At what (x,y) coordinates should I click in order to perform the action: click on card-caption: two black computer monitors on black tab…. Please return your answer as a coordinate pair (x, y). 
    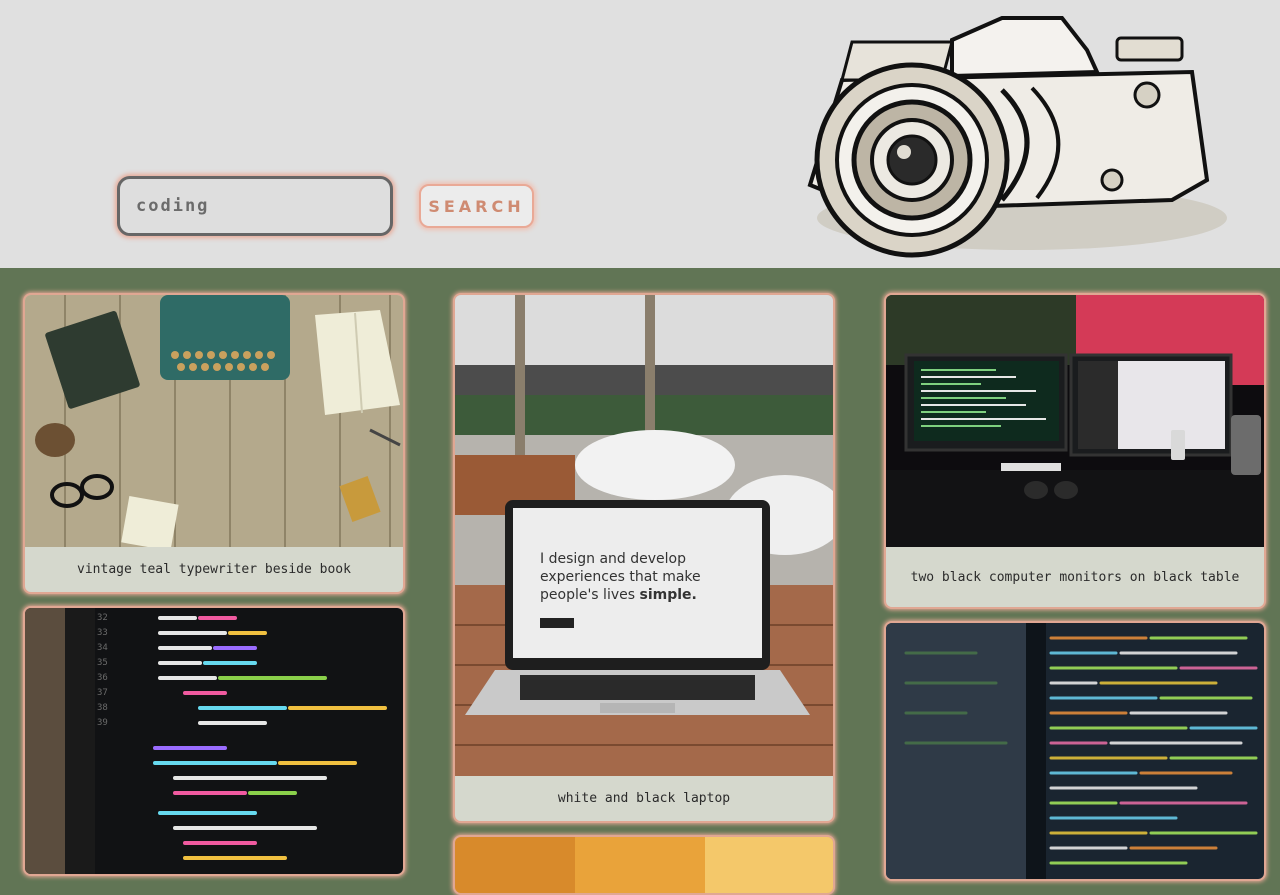
    Looking at the image, I should click on (1075, 577).